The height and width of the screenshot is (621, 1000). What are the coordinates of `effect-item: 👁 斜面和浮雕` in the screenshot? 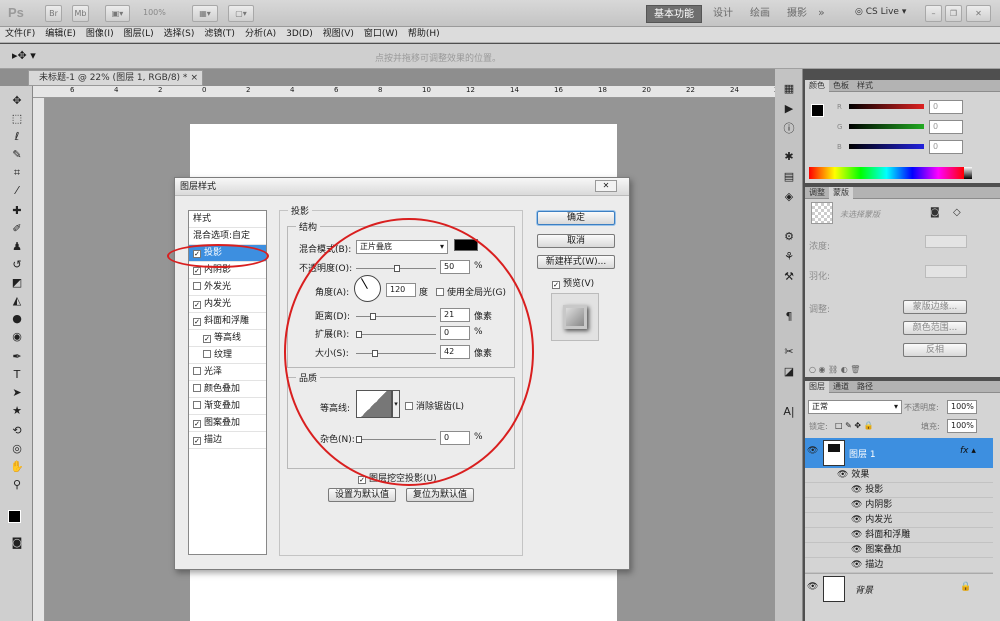 It's located at (899, 535).